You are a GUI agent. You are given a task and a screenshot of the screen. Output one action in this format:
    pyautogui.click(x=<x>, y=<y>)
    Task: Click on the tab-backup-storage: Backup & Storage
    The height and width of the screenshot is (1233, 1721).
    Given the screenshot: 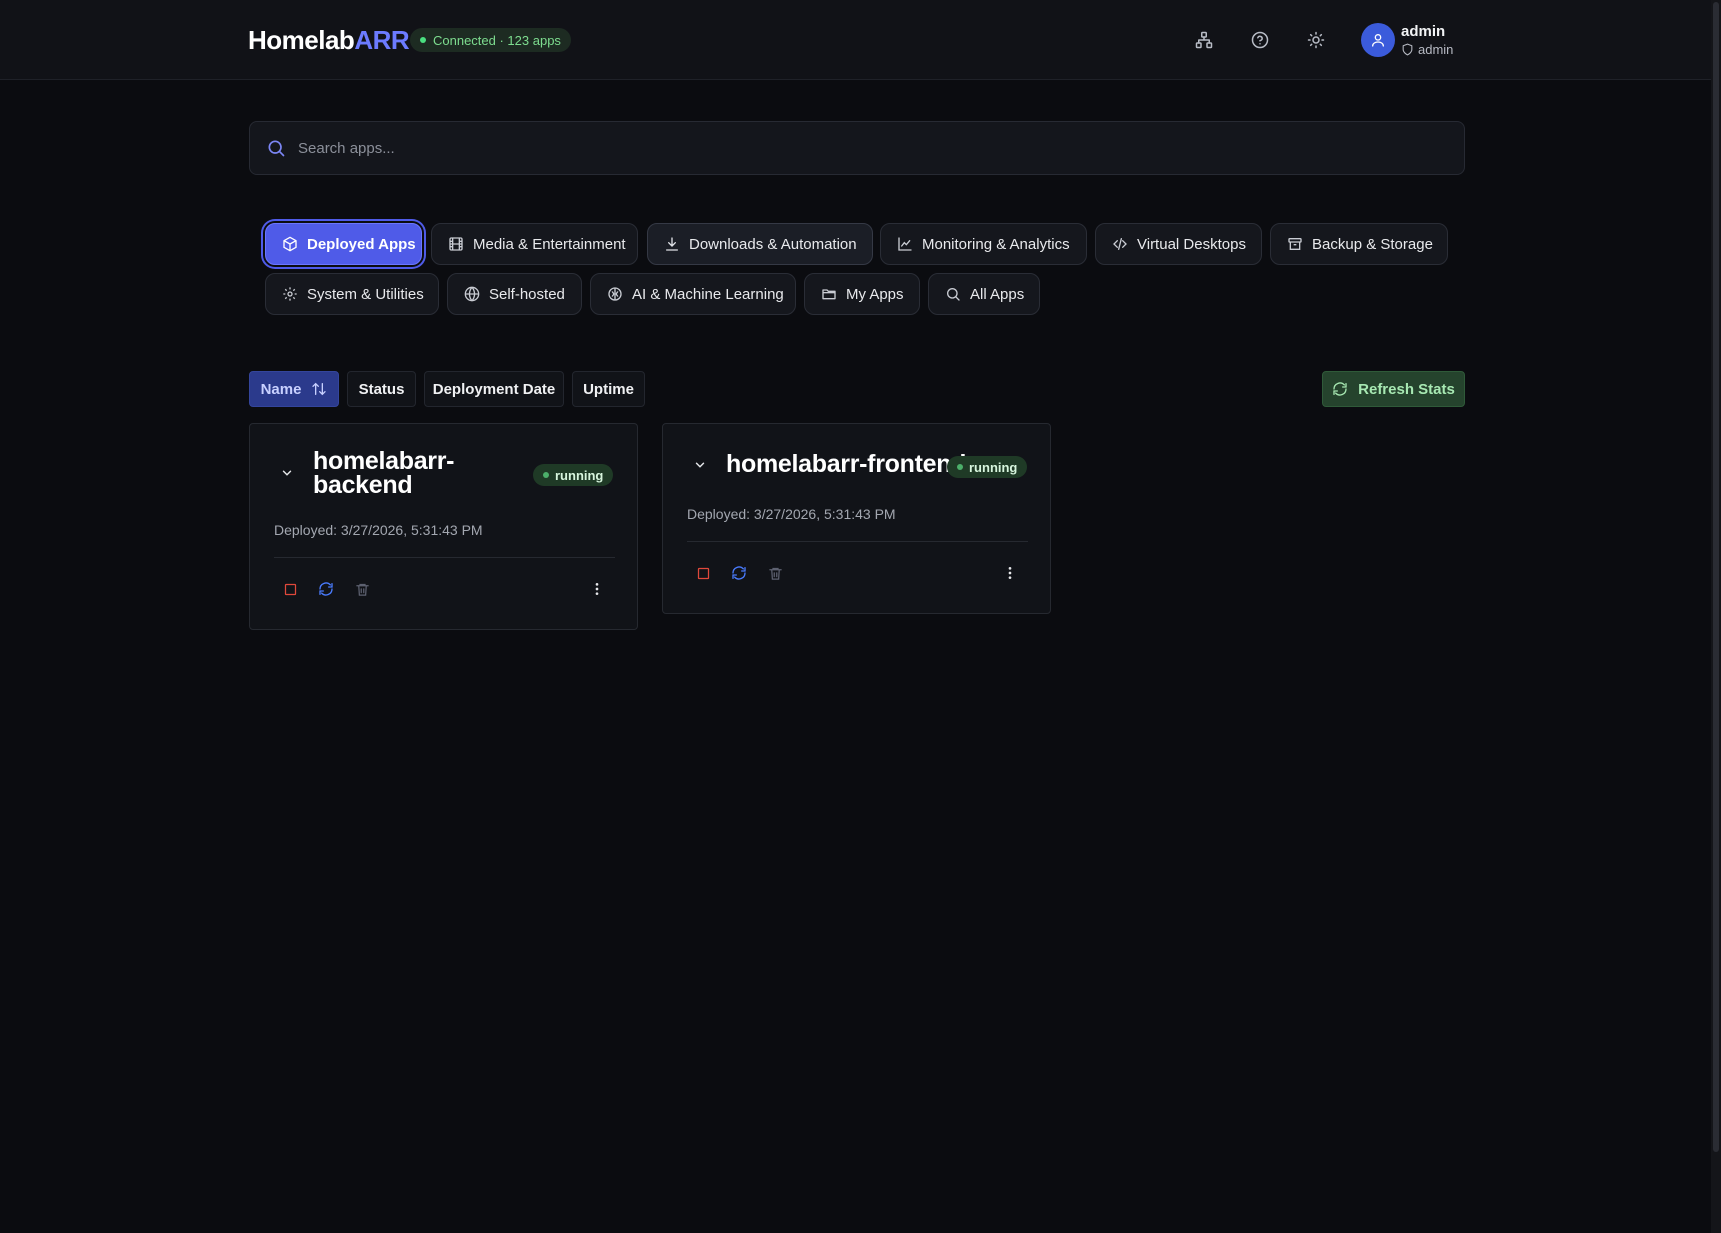 What is the action you would take?
    pyautogui.click(x=1359, y=244)
    